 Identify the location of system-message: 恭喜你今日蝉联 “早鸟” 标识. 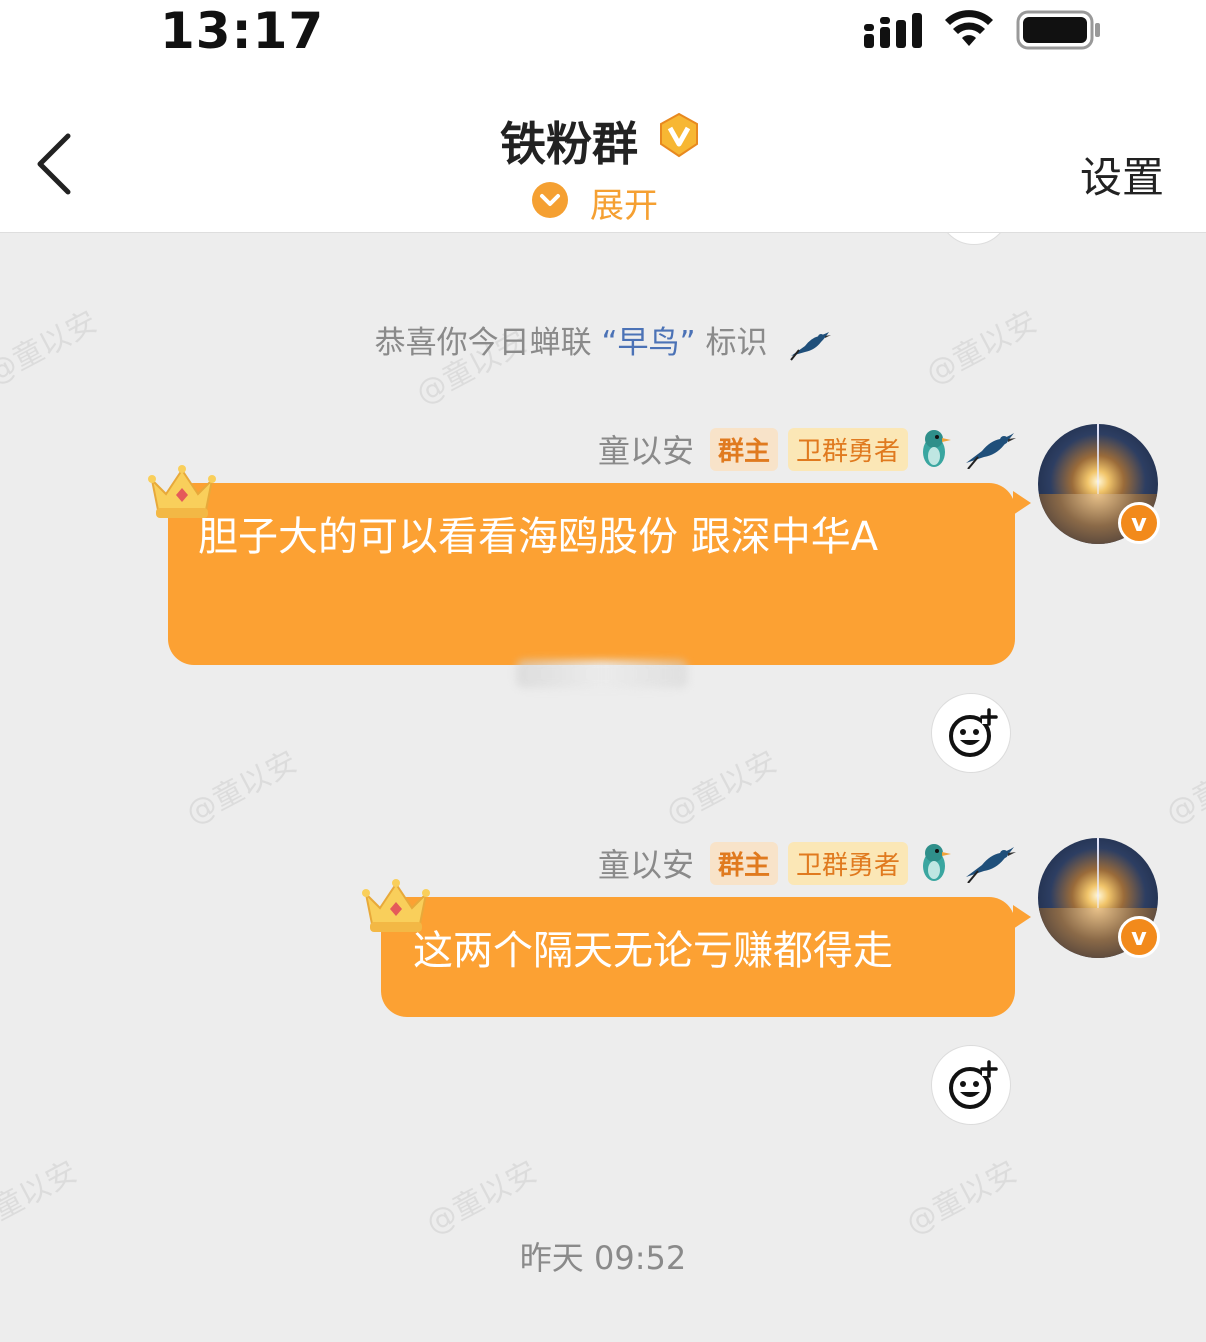
(603, 339).